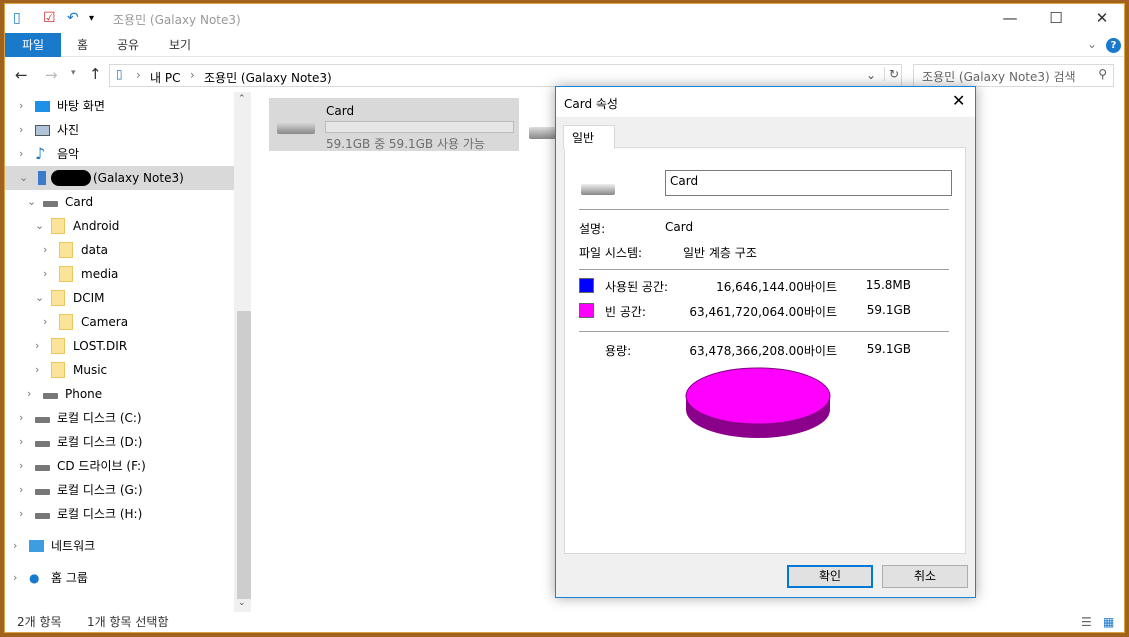  Describe the element at coordinates (119, 322) in the screenshot. I see `nav-item: › Camera` at that location.